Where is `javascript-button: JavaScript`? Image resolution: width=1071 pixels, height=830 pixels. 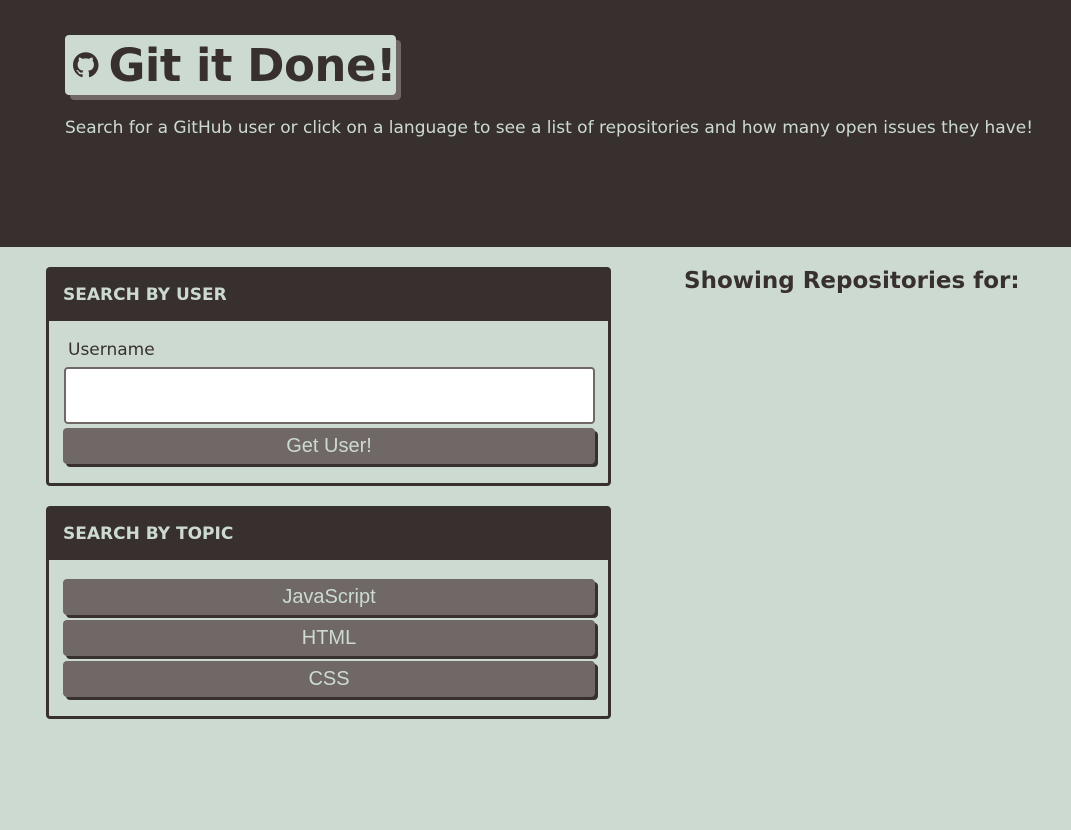
javascript-button: JavaScript is located at coordinates (329, 597).